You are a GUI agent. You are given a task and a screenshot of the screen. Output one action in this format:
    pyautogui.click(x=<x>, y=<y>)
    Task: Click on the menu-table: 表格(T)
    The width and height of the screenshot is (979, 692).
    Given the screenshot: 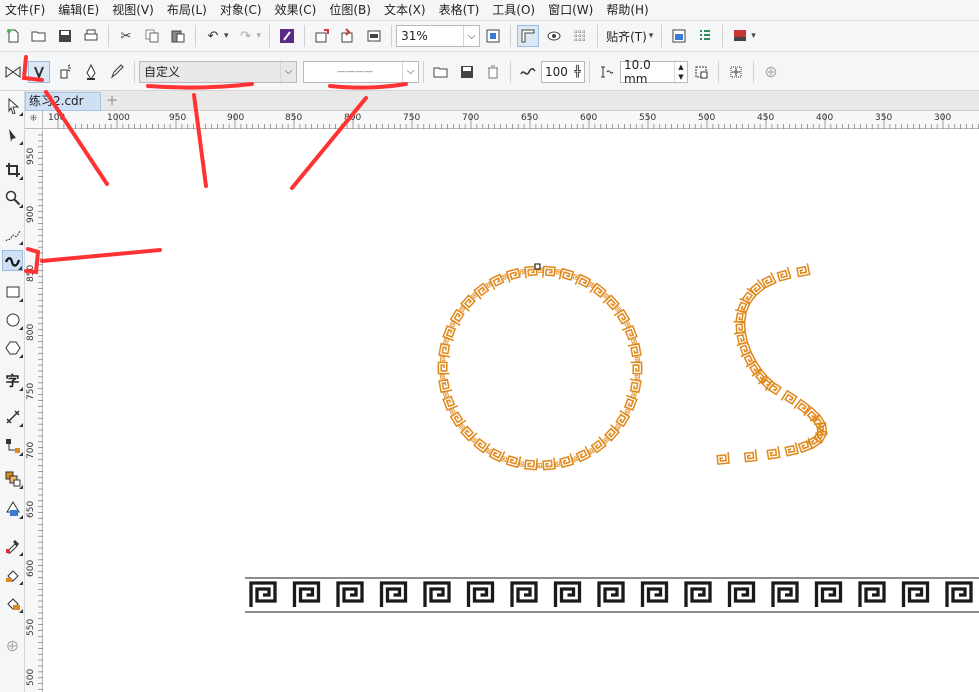 What is the action you would take?
    pyautogui.click(x=461, y=10)
    